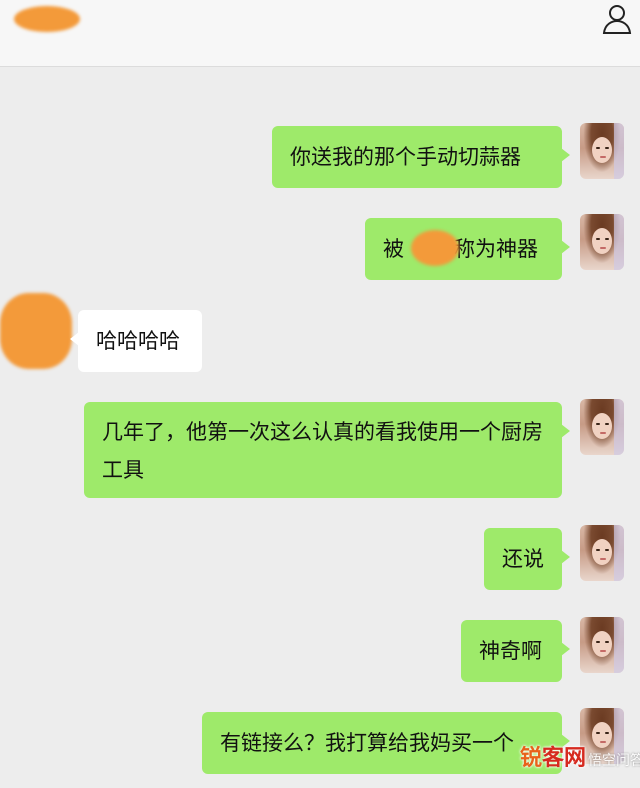 Image resolution: width=640 pixels, height=788 pixels. I want to click on redacted-contact-name, so click(47, 19).